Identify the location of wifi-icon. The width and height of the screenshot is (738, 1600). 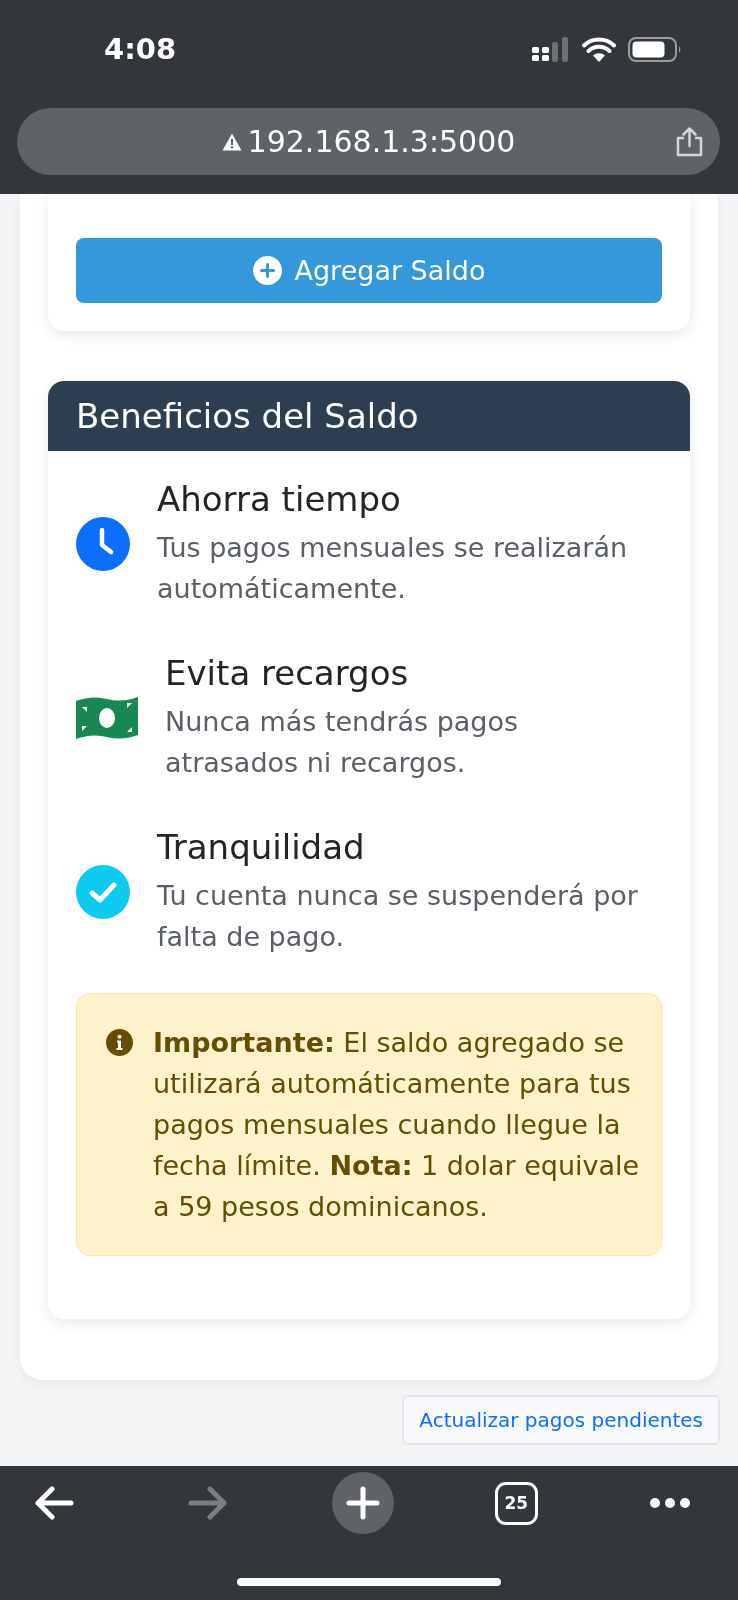
(599, 49).